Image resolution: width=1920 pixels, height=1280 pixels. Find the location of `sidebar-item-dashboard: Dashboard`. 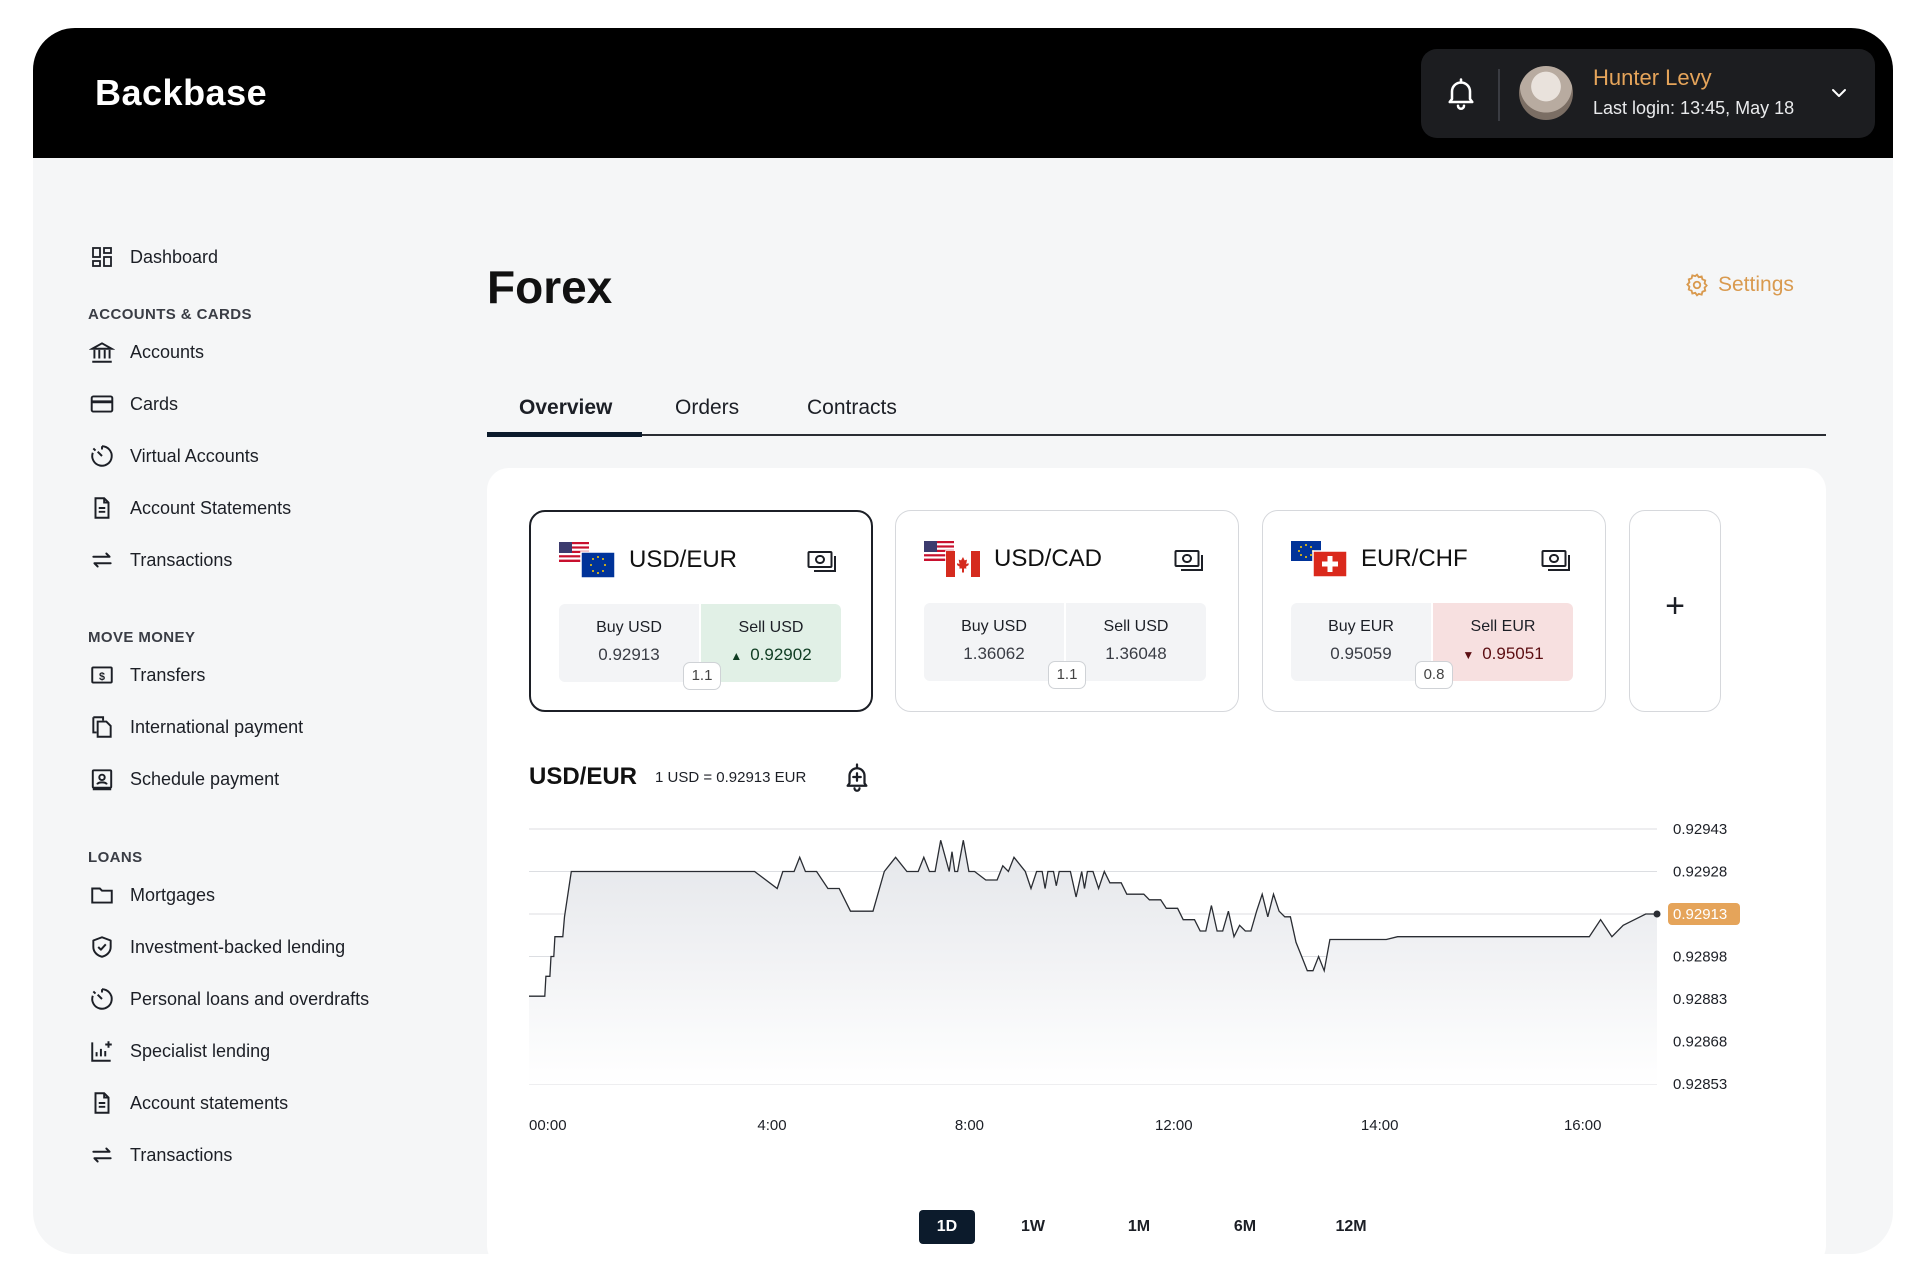

sidebar-item-dashboard: Dashboard is located at coordinates (153, 257).